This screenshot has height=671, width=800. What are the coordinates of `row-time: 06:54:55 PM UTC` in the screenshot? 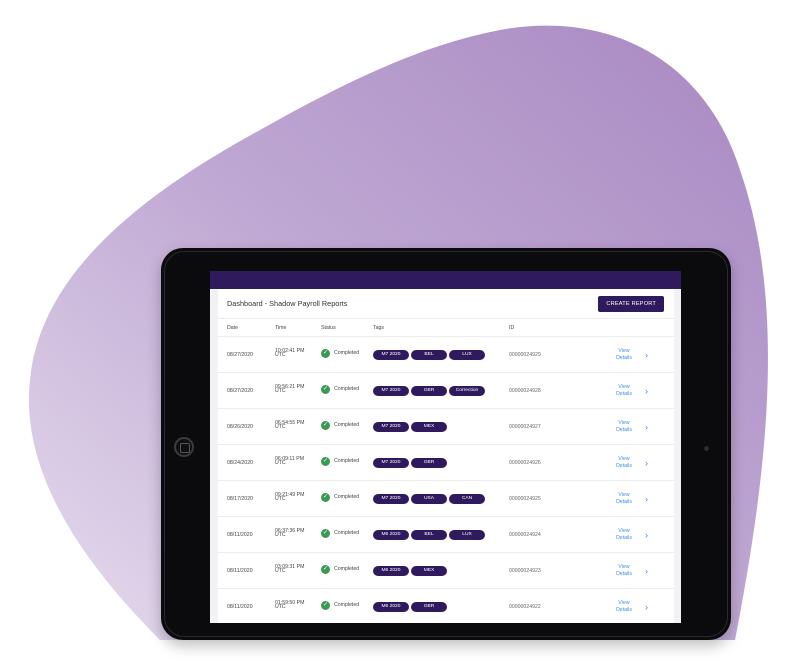 It's located at (293, 425).